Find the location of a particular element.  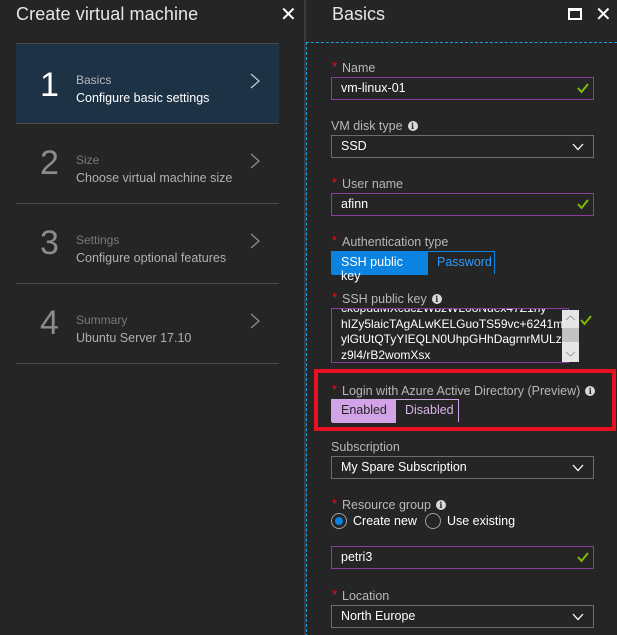

step-number: 1 is located at coordinates (49, 85).